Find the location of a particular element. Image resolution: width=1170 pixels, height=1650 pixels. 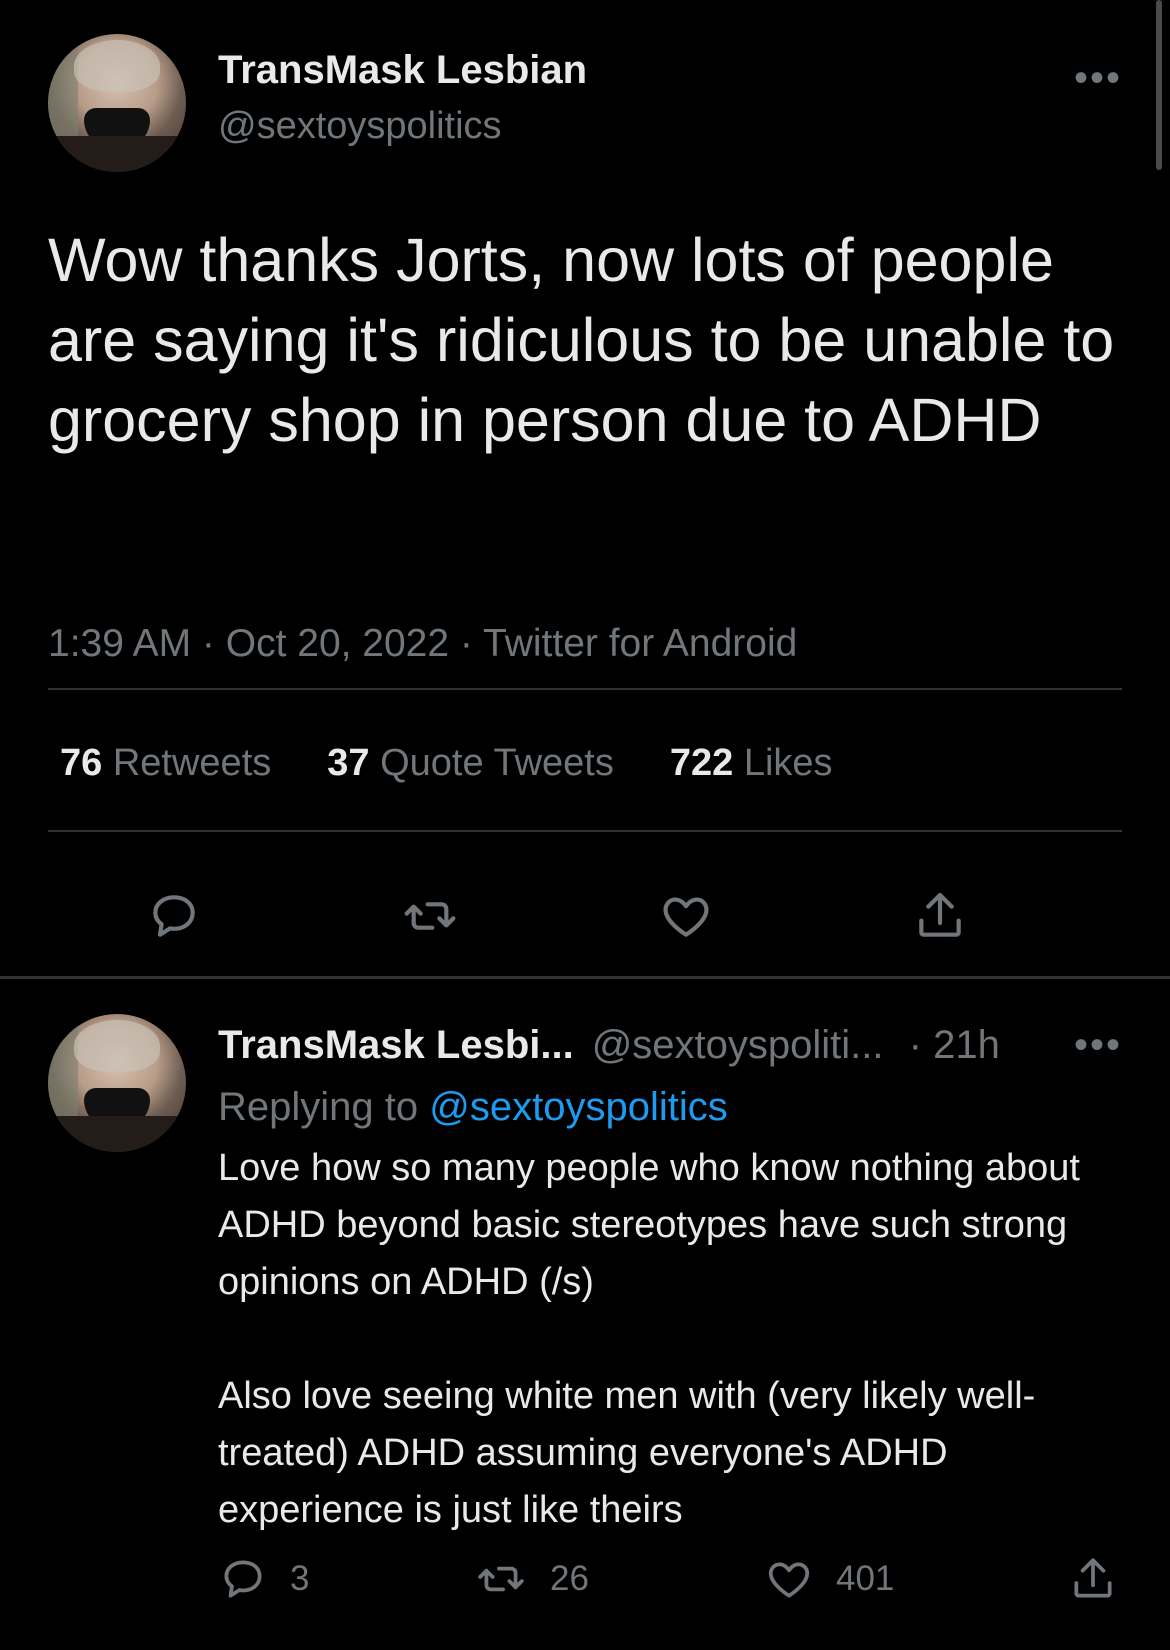

tweet-header: TransMask Lesbian @sextoyspolitics ••• is located at coordinates (585, 104).